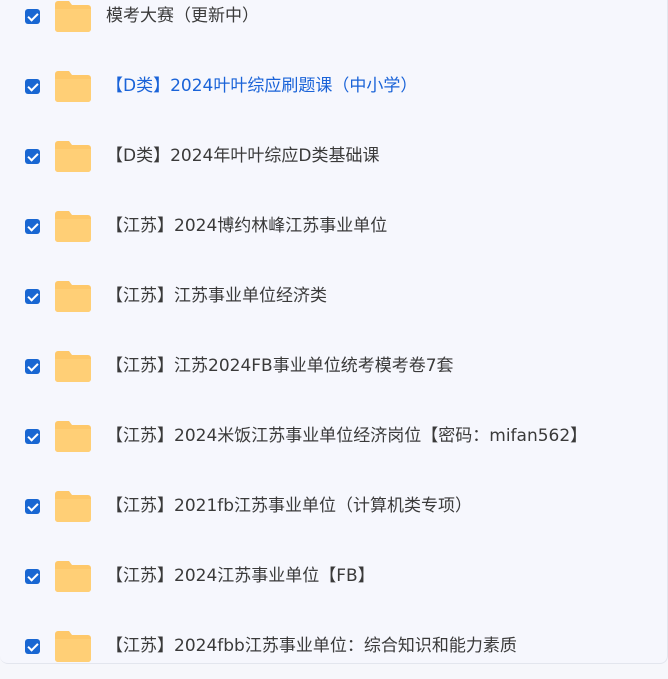 The image size is (668, 679). I want to click on folder-row: 【江苏】2024米饭江苏事业单位经济岗位【密码：mifan562】, so click(333, 436).